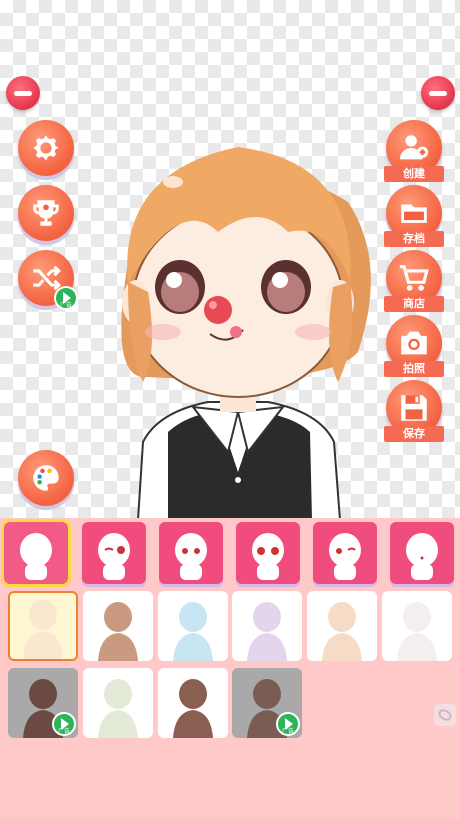 The height and width of the screenshot is (819, 460). I want to click on ring-icon, so click(445, 715).